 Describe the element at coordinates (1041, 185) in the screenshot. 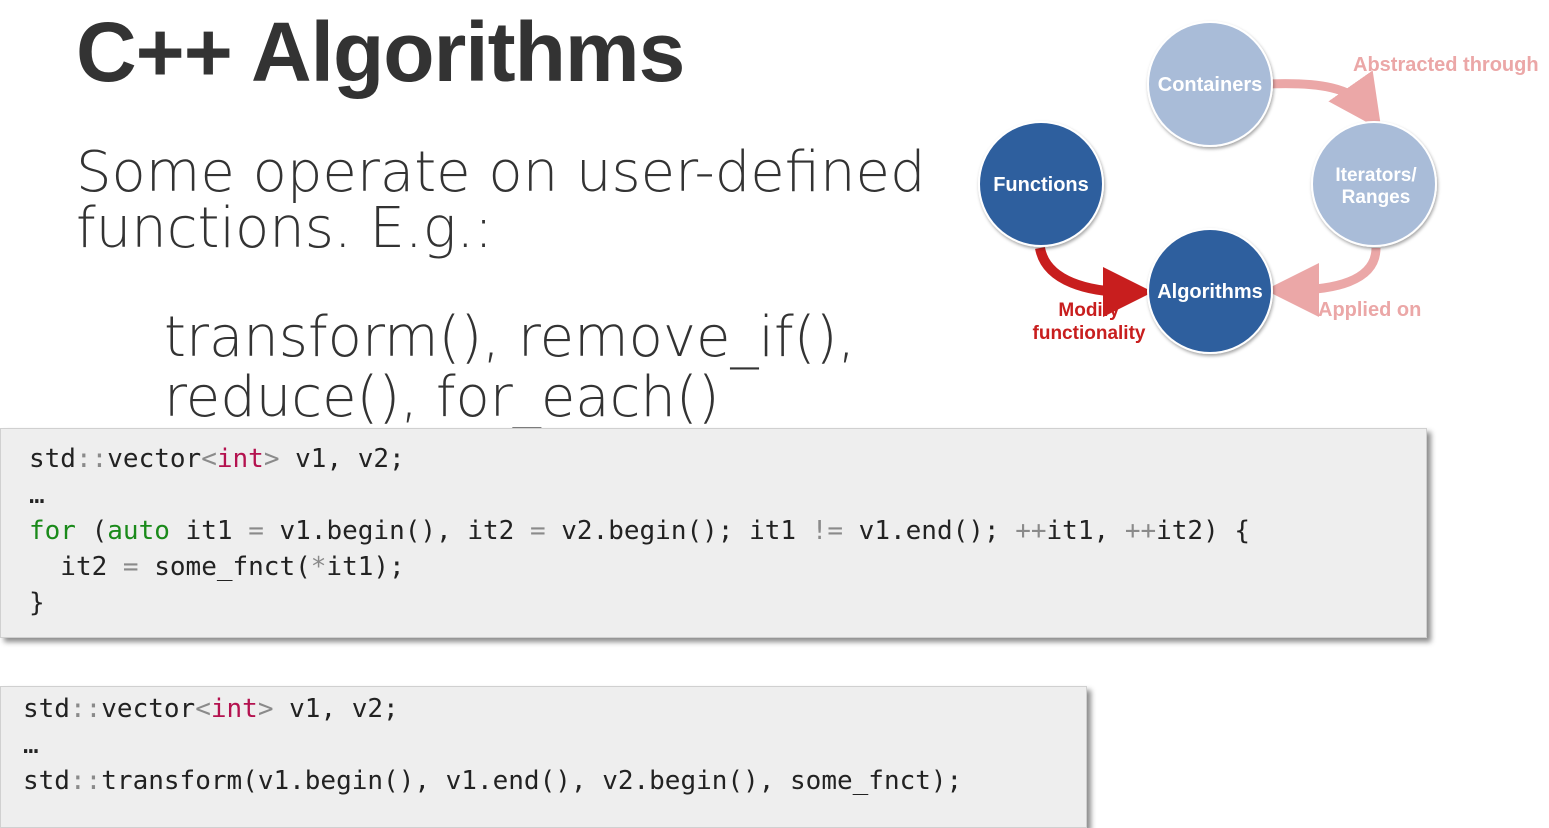

I see `functions-label: Functions` at that location.